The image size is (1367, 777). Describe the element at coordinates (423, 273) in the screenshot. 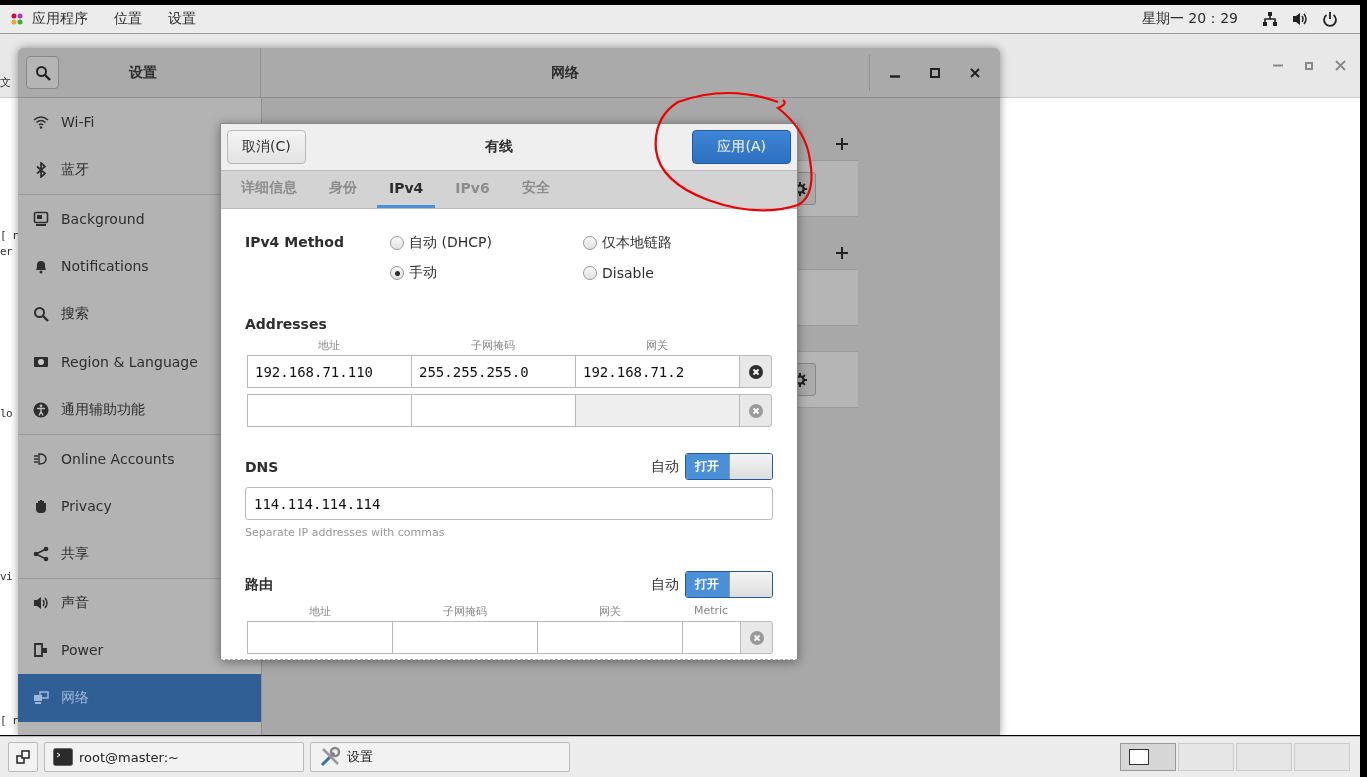

I see `radio-label: 手动` at that location.